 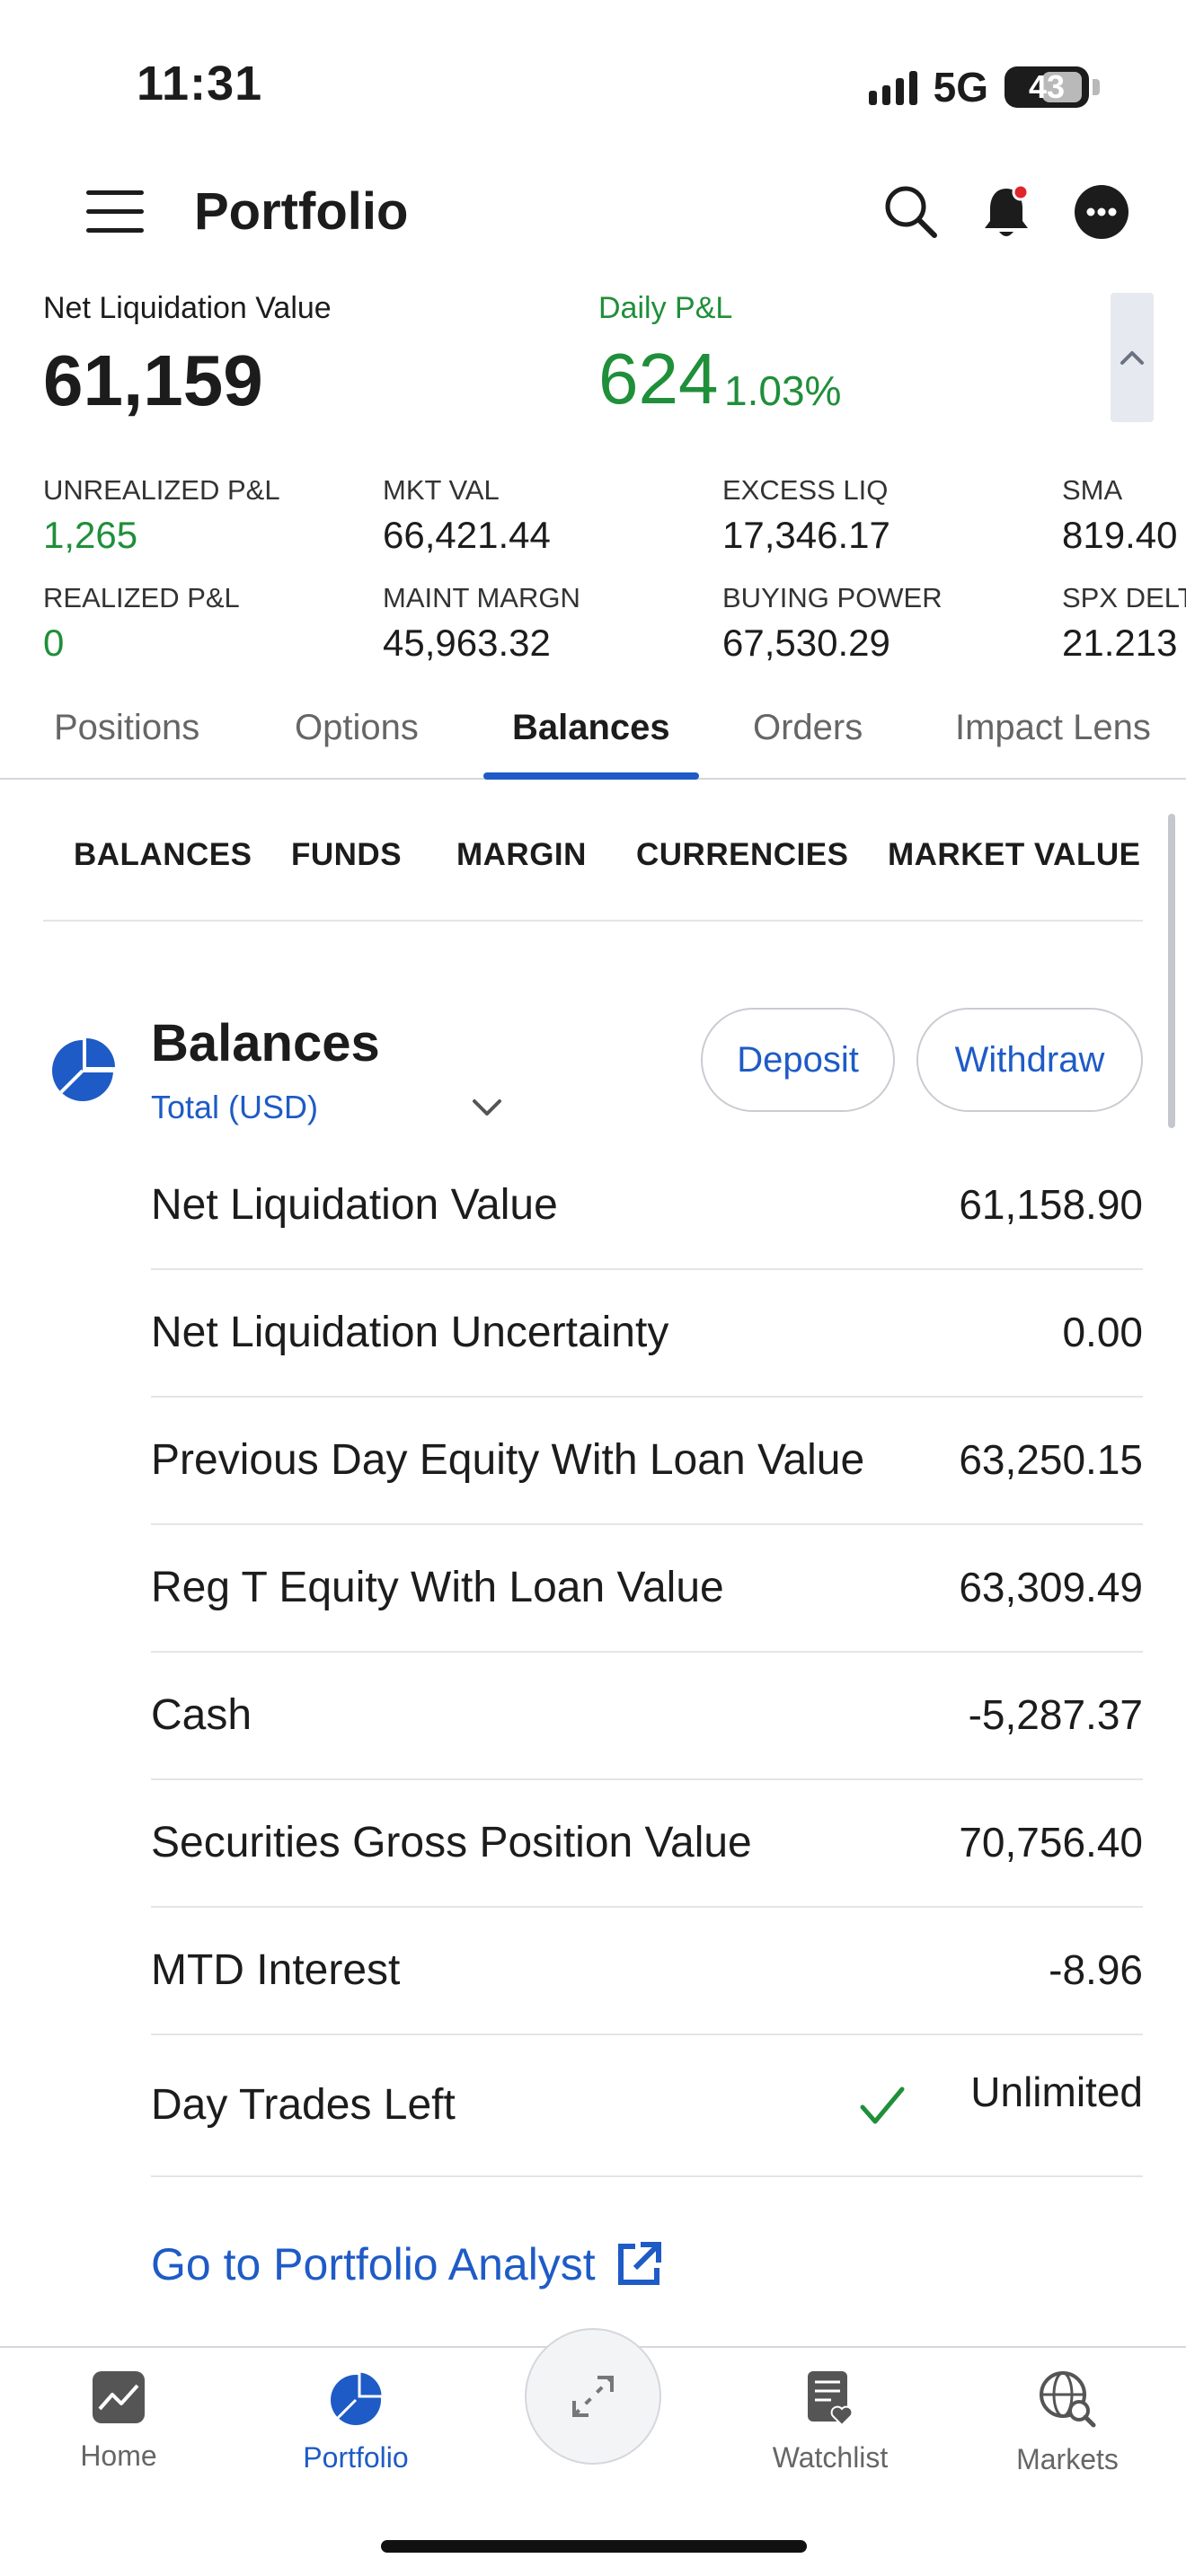 What do you see at coordinates (163, 855) in the screenshot?
I see `subtab-balances: BALANCES` at bounding box center [163, 855].